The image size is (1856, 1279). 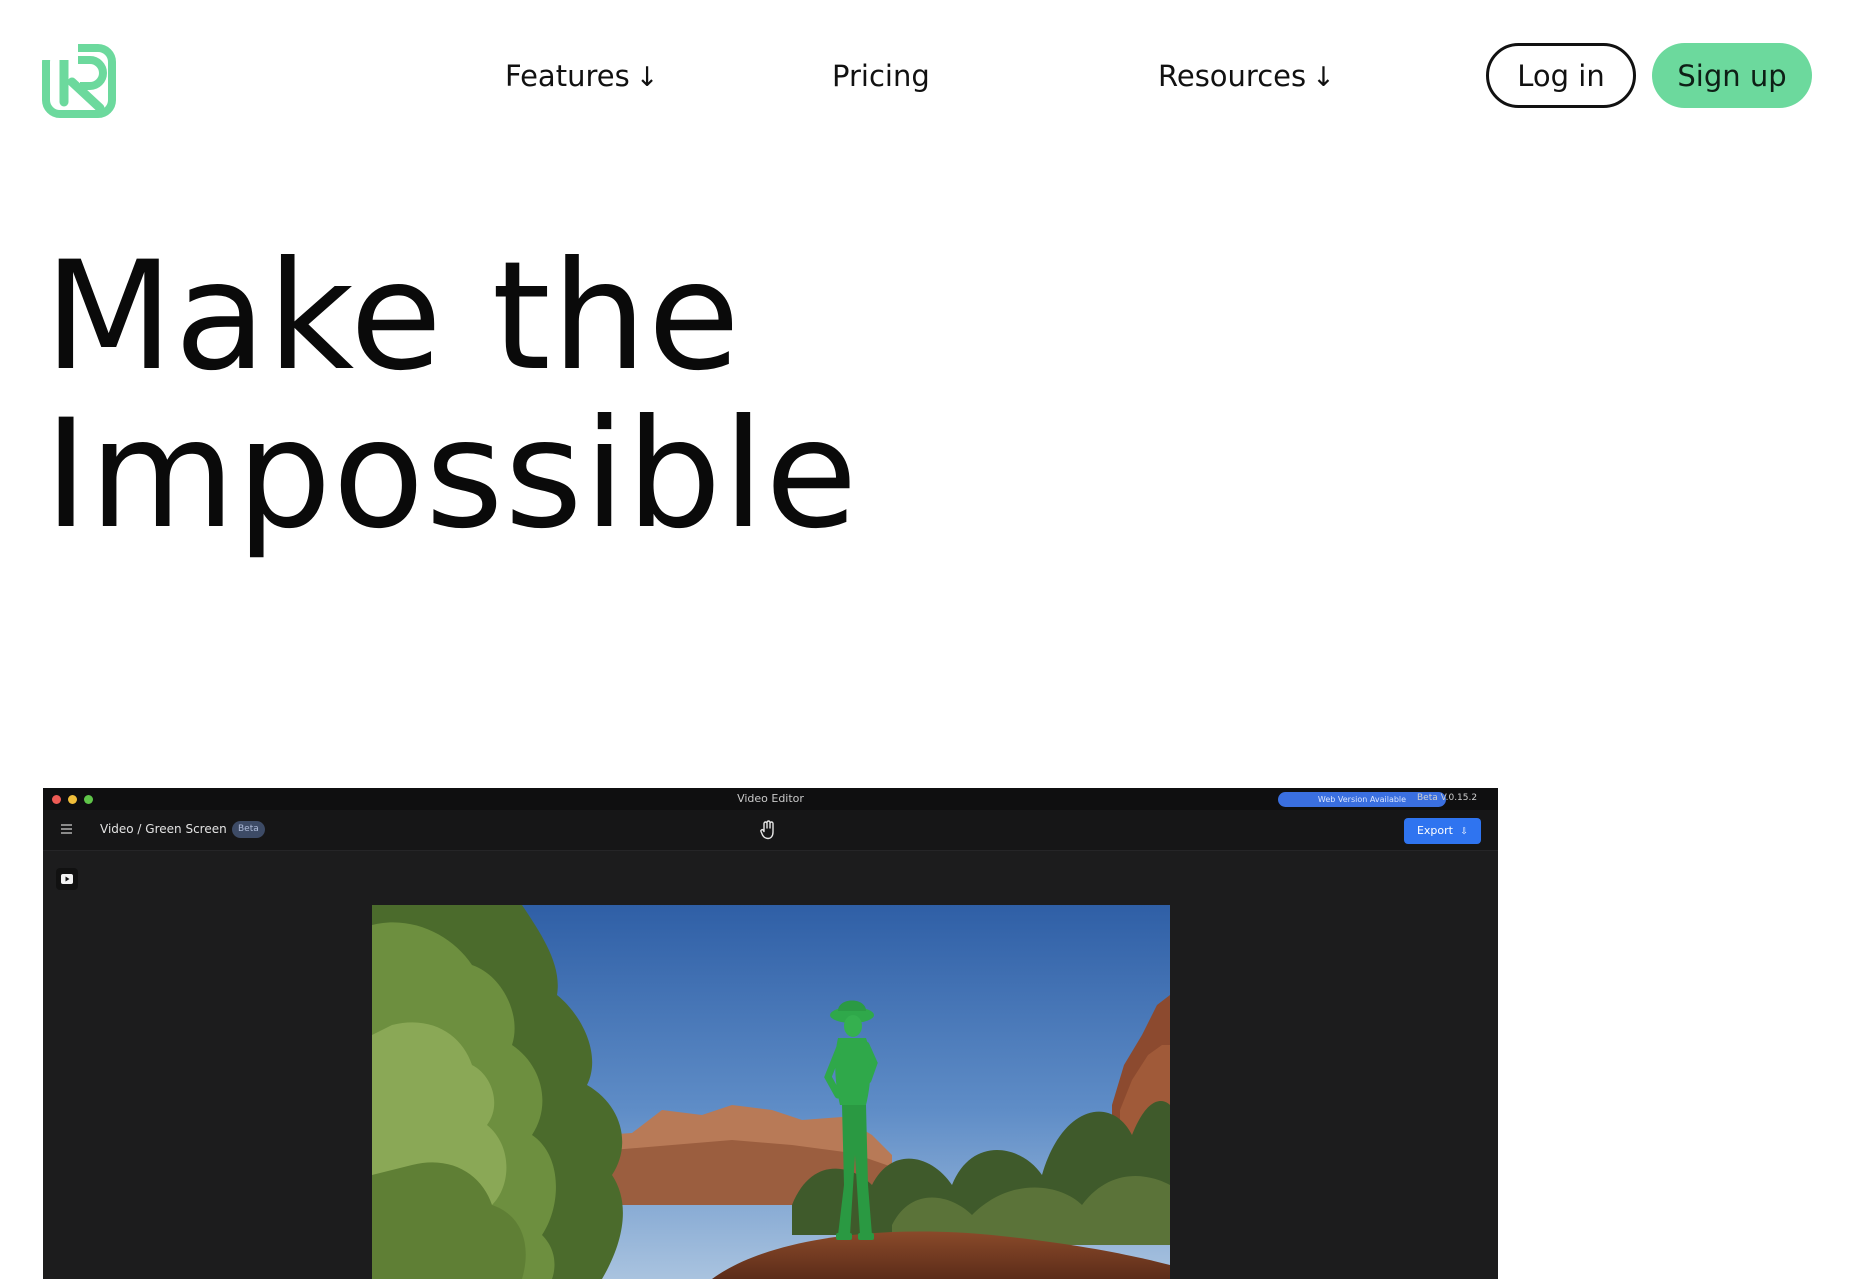 What do you see at coordinates (392, 317) in the screenshot?
I see `hero-title-line-1: Make the` at bounding box center [392, 317].